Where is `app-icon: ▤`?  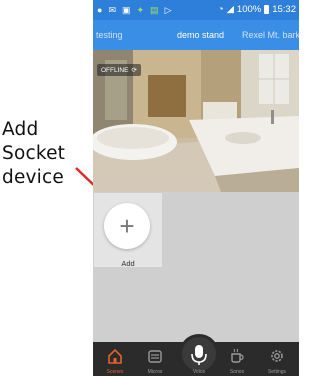 app-icon: ▤ is located at coordinates (154, 10).